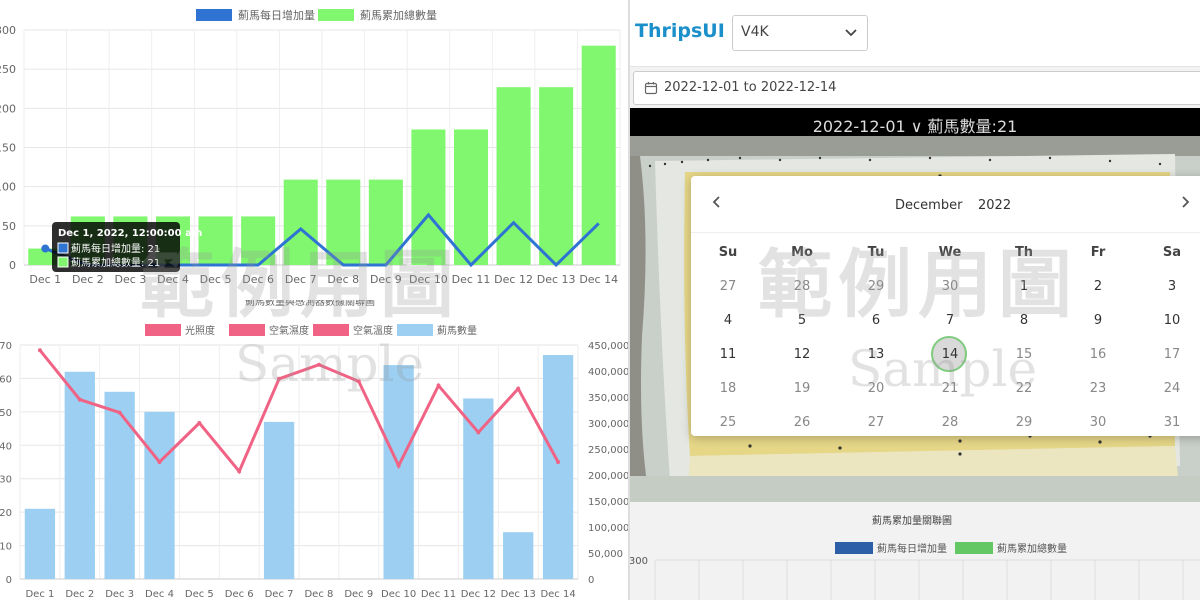 The image size is (1200, 600). Describe the element at coordinates (1032, 548) in the screenshot. I see `legend-label: 薊馬累加總數量` at that location.